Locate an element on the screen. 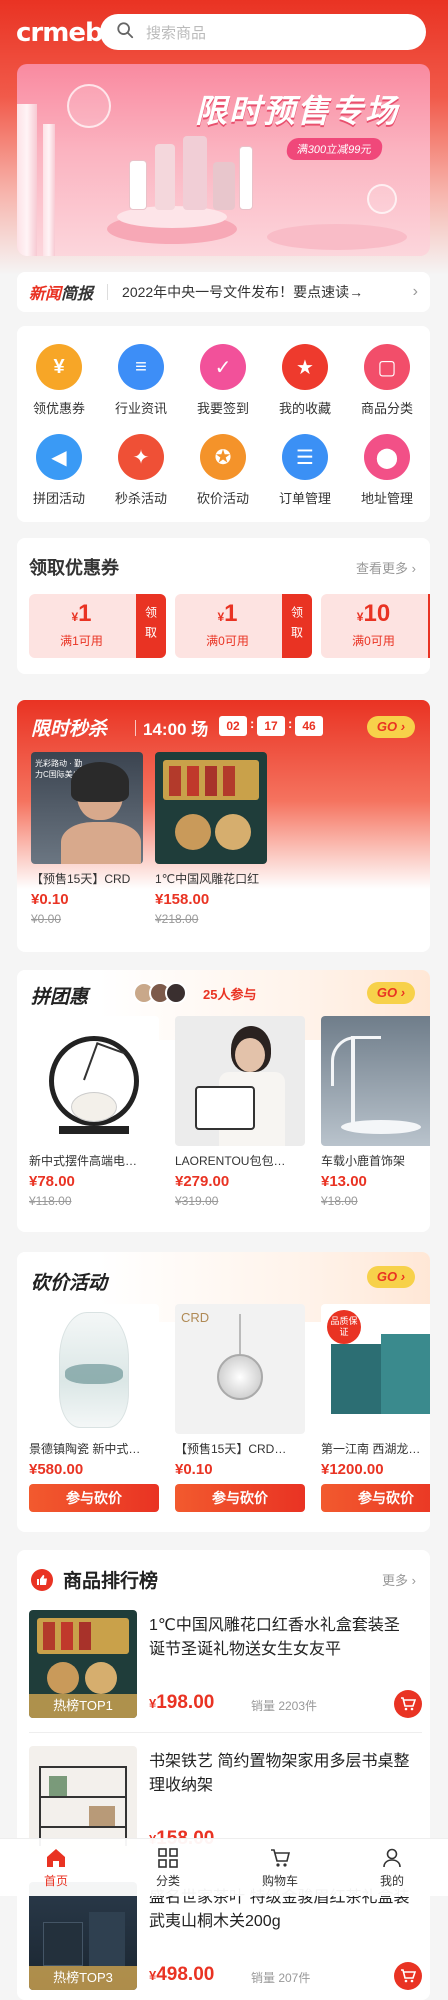 This screenshot has height=2000, width=448. tab-home: 首页 is located at coordinates (56, 1867).